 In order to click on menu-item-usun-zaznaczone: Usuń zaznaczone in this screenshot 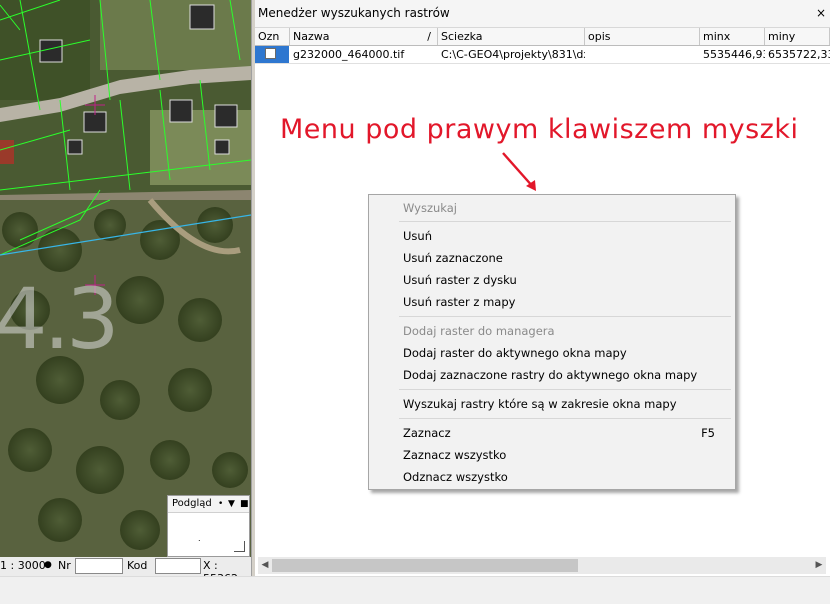, I will do `click(453, 258)`.